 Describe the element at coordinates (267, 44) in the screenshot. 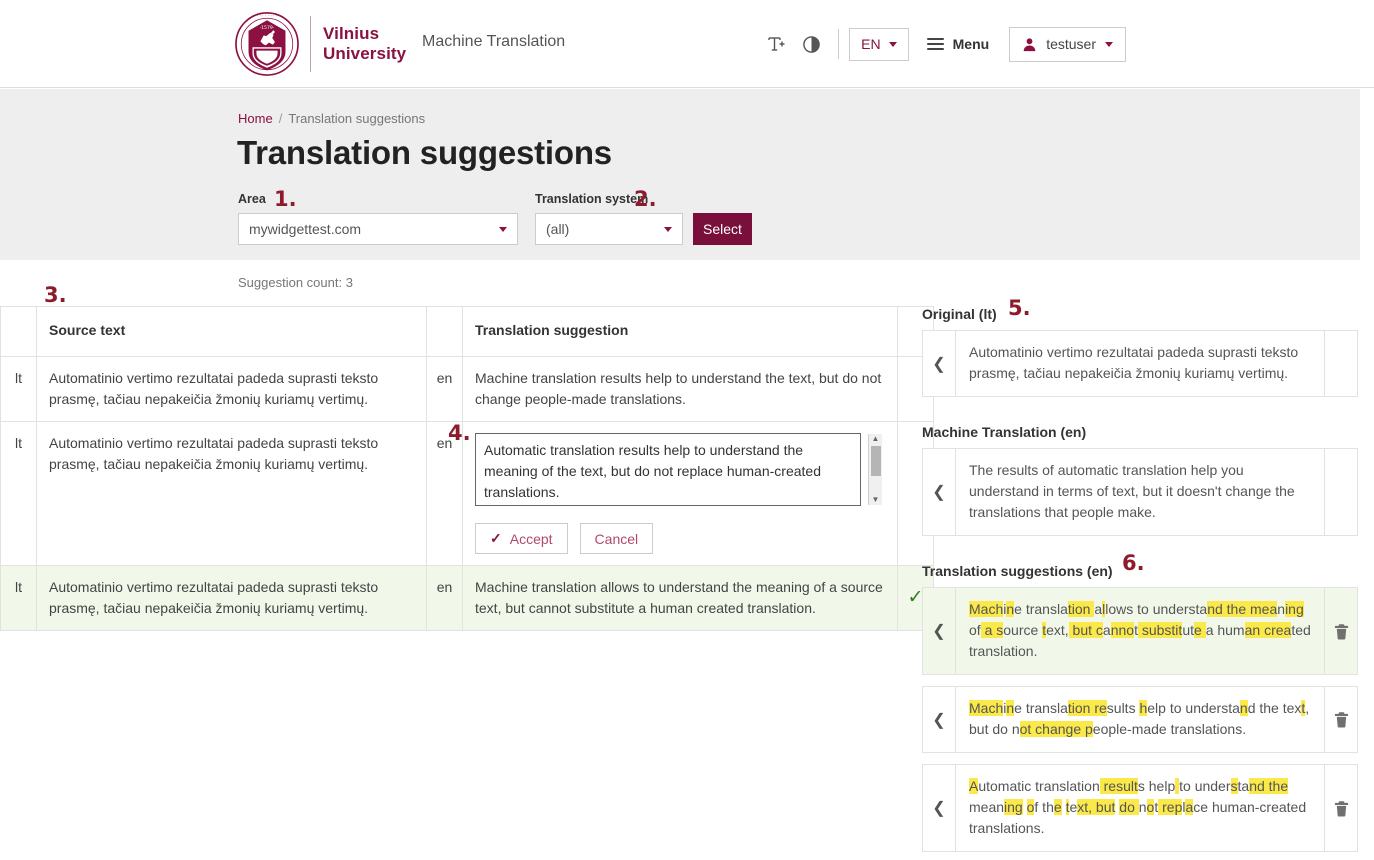

I see `university-crest-icon: ·1579· · · · · · · · · · · · ·` at that location.